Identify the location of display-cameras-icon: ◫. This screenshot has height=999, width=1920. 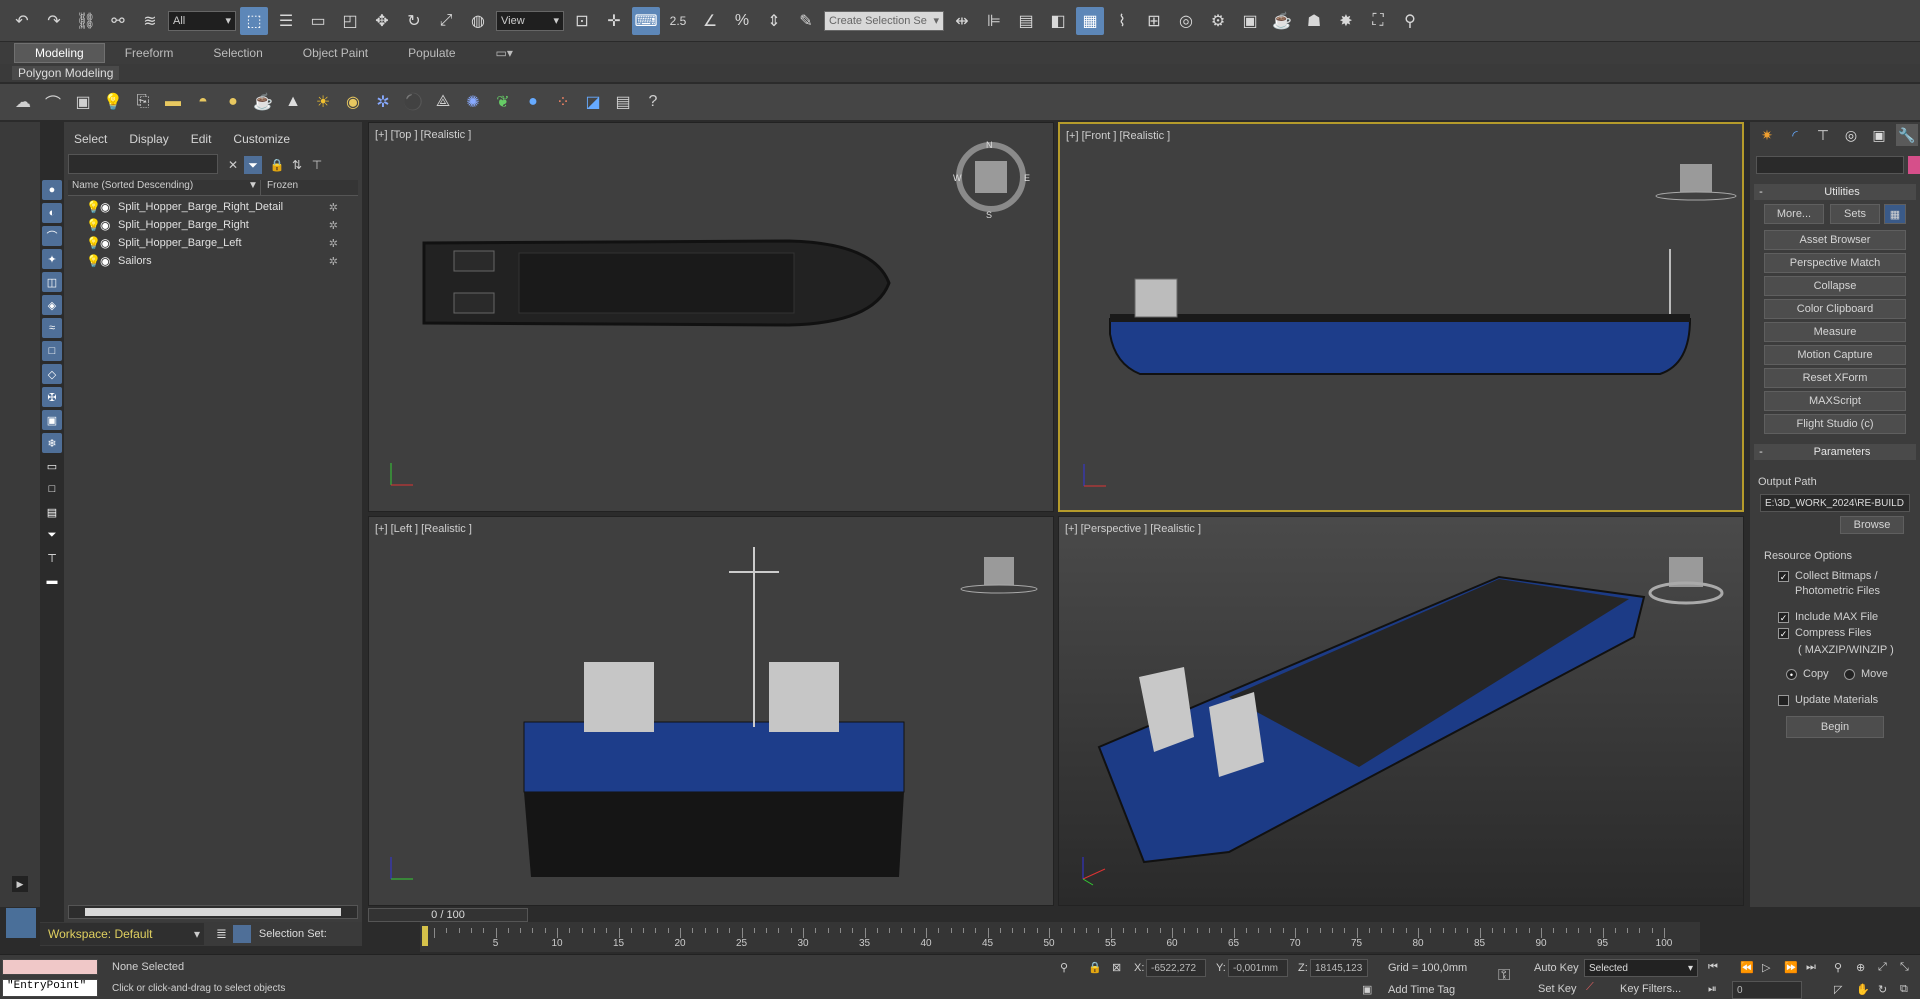
(52, 282).